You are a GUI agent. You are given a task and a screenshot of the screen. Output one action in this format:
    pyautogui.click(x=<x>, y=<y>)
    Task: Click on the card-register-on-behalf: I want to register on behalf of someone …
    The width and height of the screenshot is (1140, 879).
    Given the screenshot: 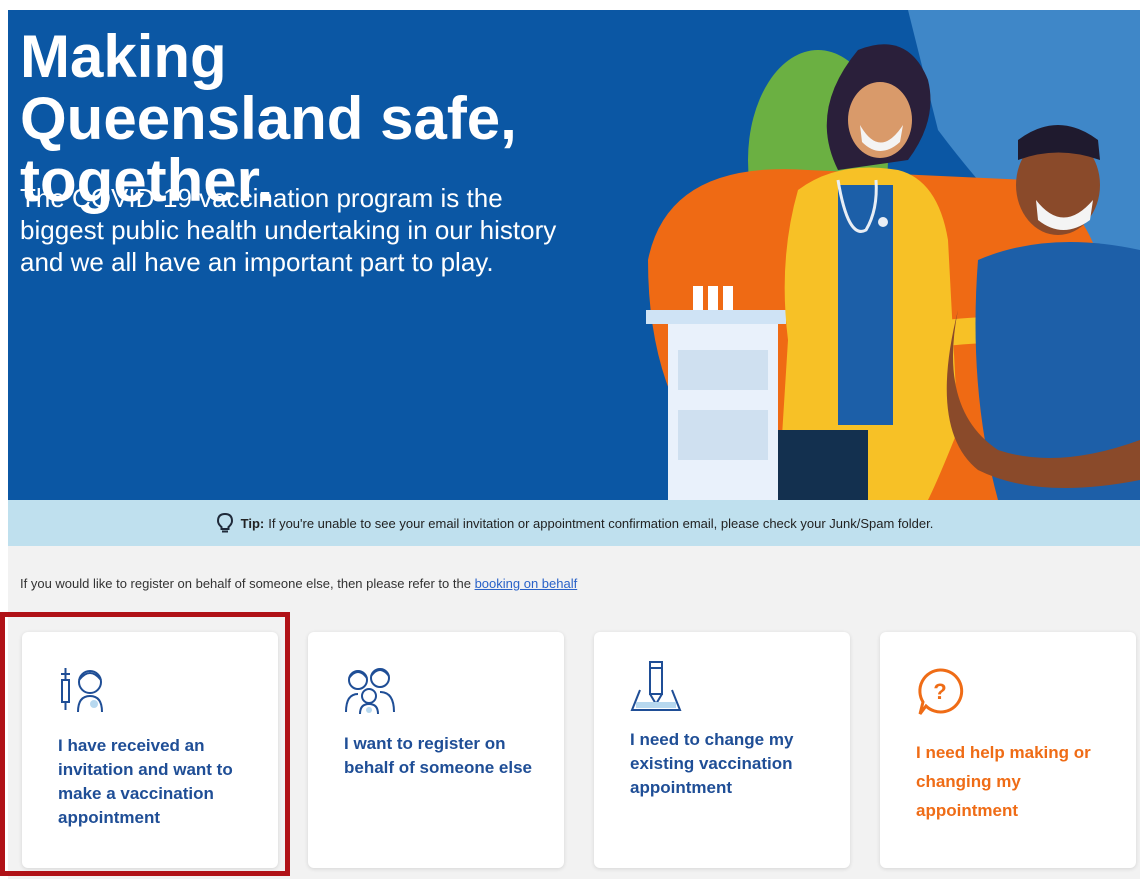 What is the action you would take?
    pyautogui.click(x=436, y=750)
    